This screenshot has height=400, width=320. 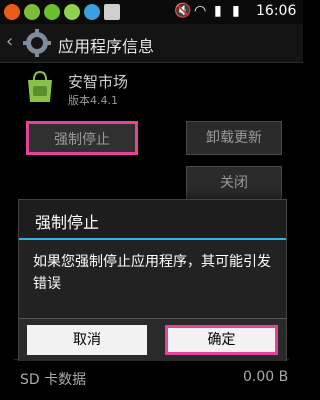 What do you see at coordinates (106, 46) in the screenshot?
I see `page-title: 应用程序信息` at bounding box center [106, 46].